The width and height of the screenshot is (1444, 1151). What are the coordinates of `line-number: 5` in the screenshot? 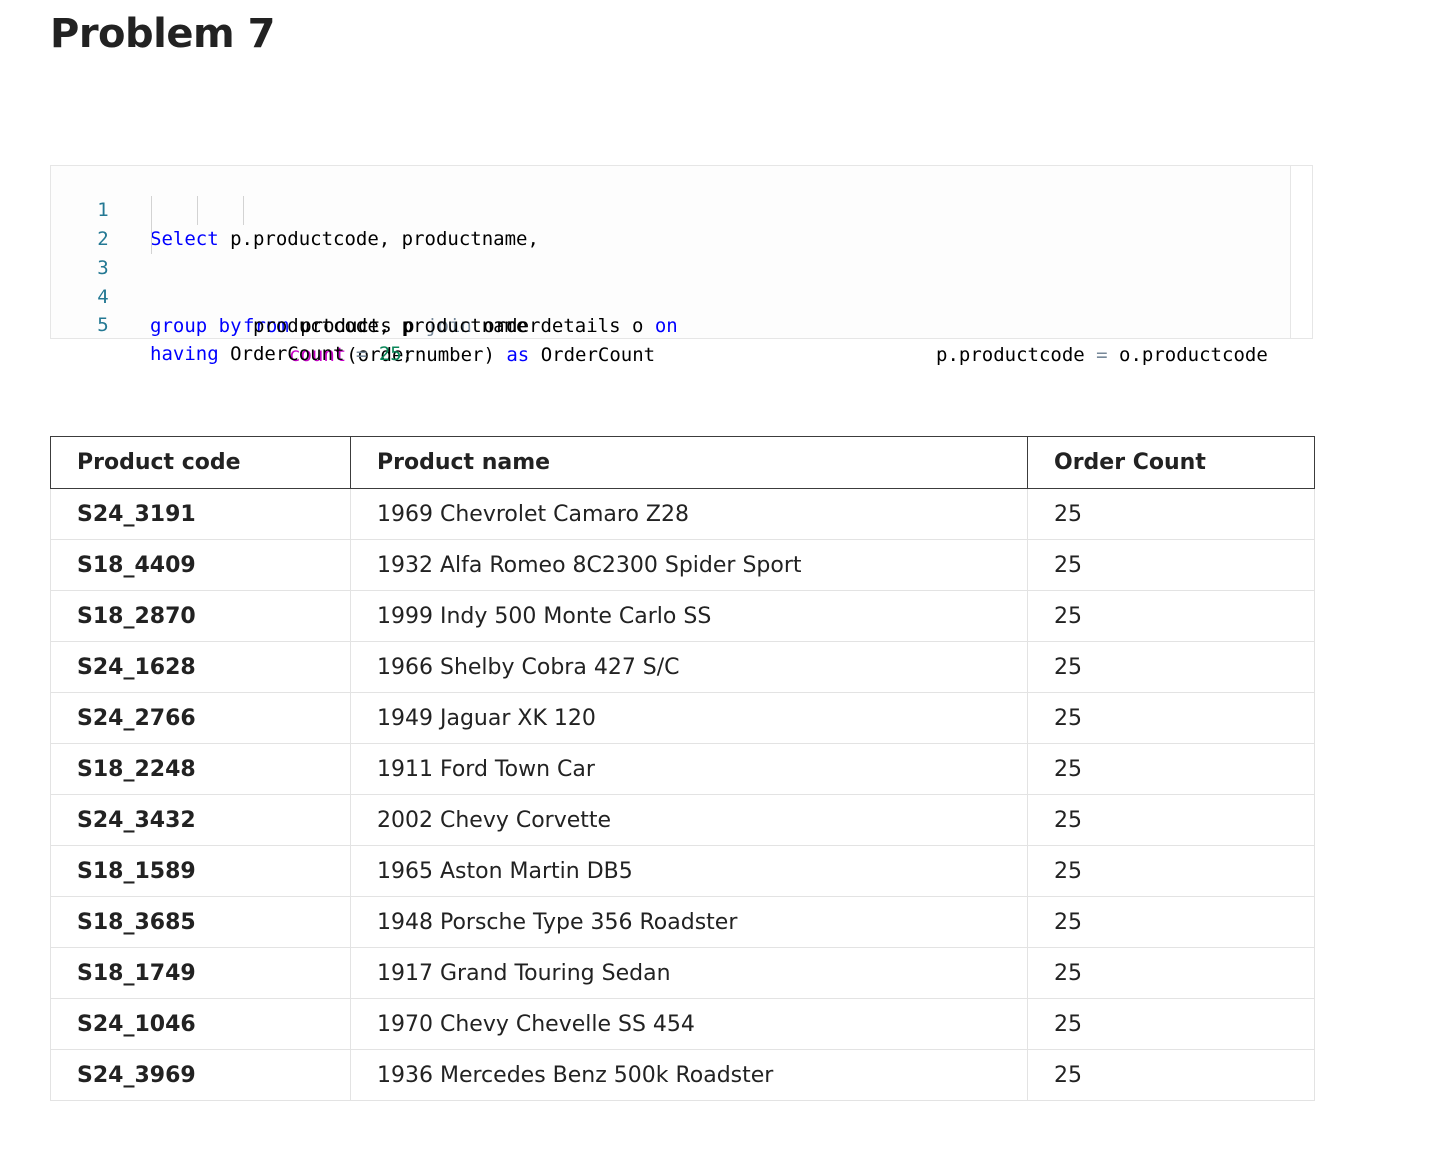 It's located at (103, 325).